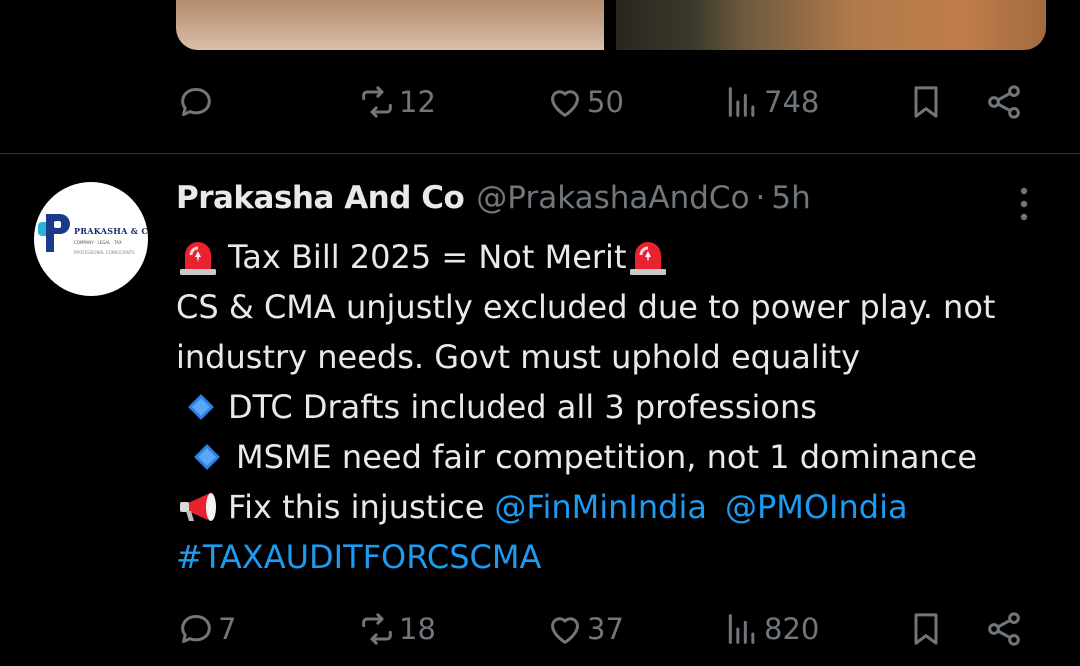 The height and width of the screenshot is (666, 1080). I want to click on previous-tweet-action-bar: 12 50 748, so click(540, 102).